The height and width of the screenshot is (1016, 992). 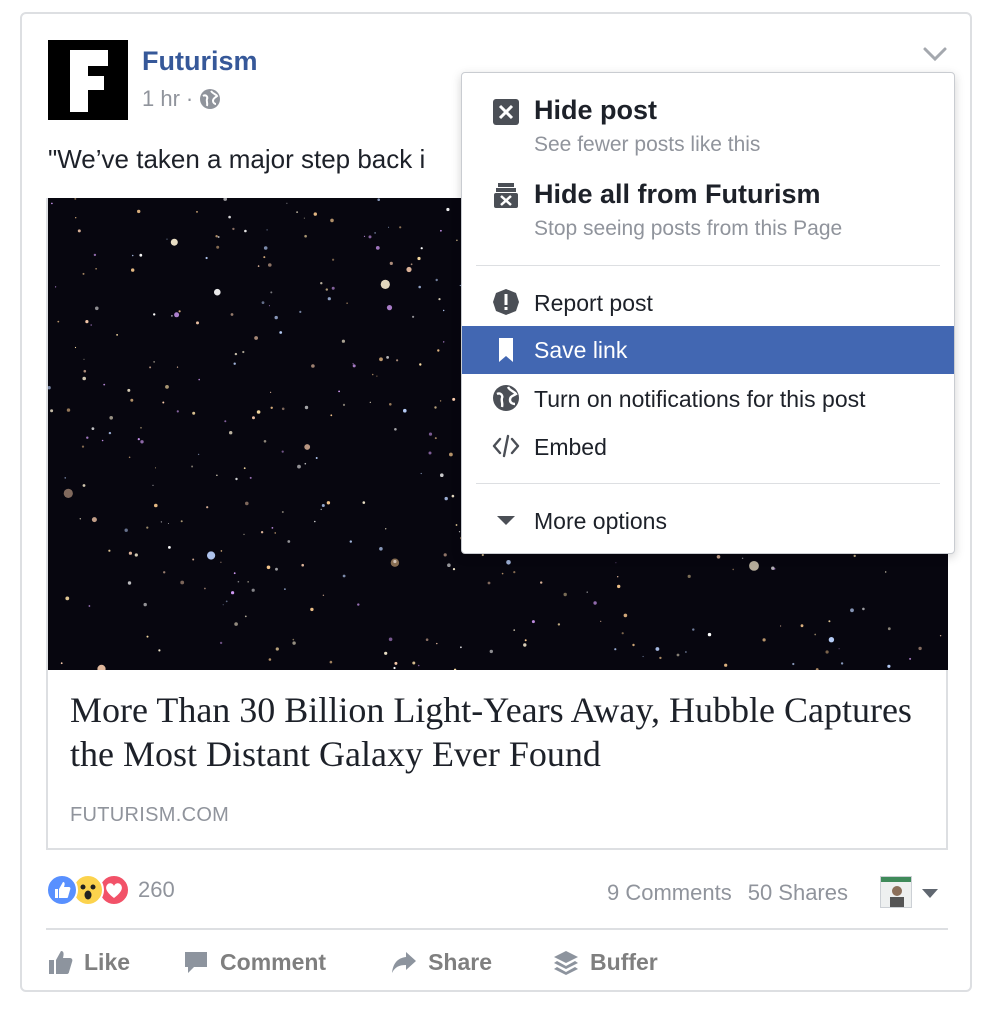 I want to click on page-avatar, so click(x=88, y=80).